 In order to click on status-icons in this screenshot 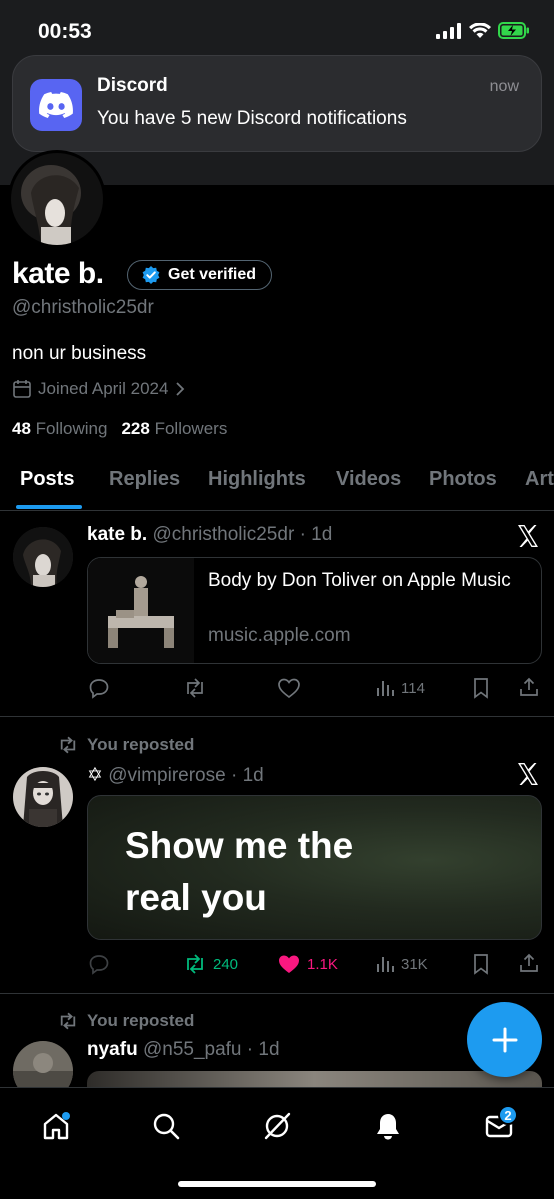, I will do `click(483, 30)`.